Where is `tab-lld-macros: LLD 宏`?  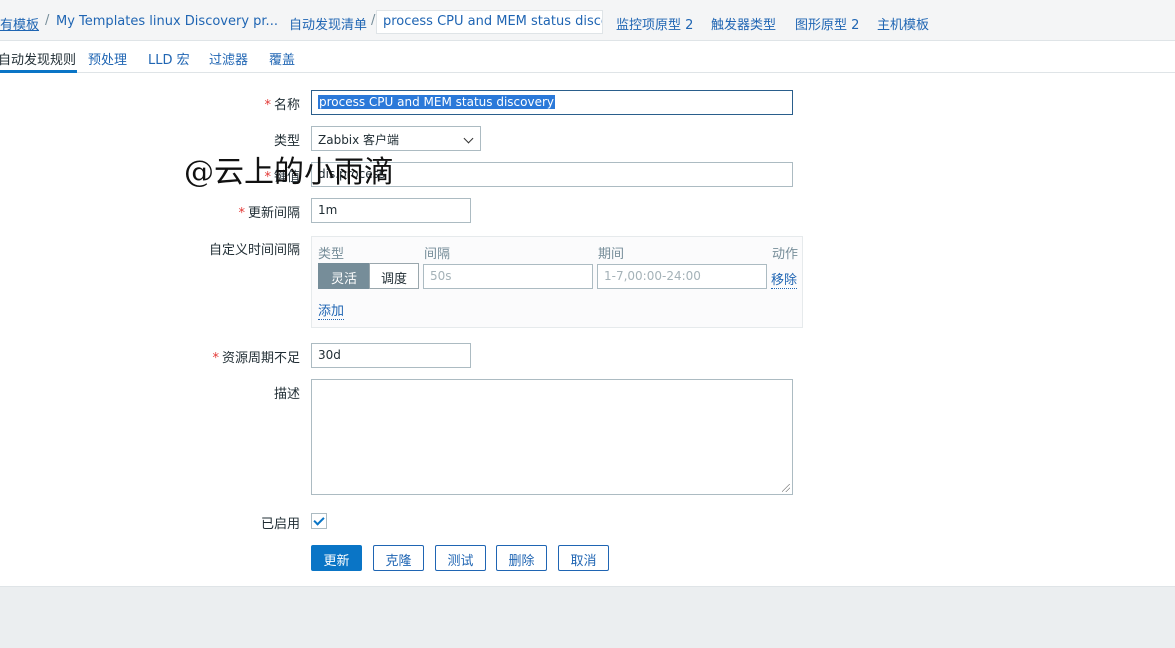 tab-lld-macros: LLD 宏 is located at coordinates (169, 58).